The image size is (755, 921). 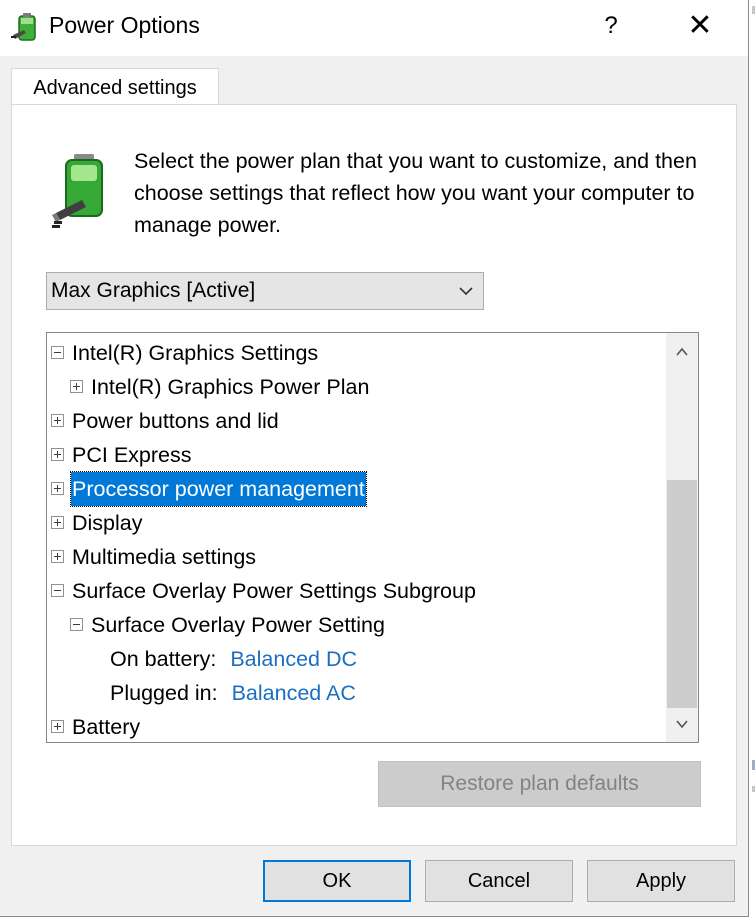 I want to click on power-plan-selected-value: Max Graphics [Active], so click(x=153, y=290).